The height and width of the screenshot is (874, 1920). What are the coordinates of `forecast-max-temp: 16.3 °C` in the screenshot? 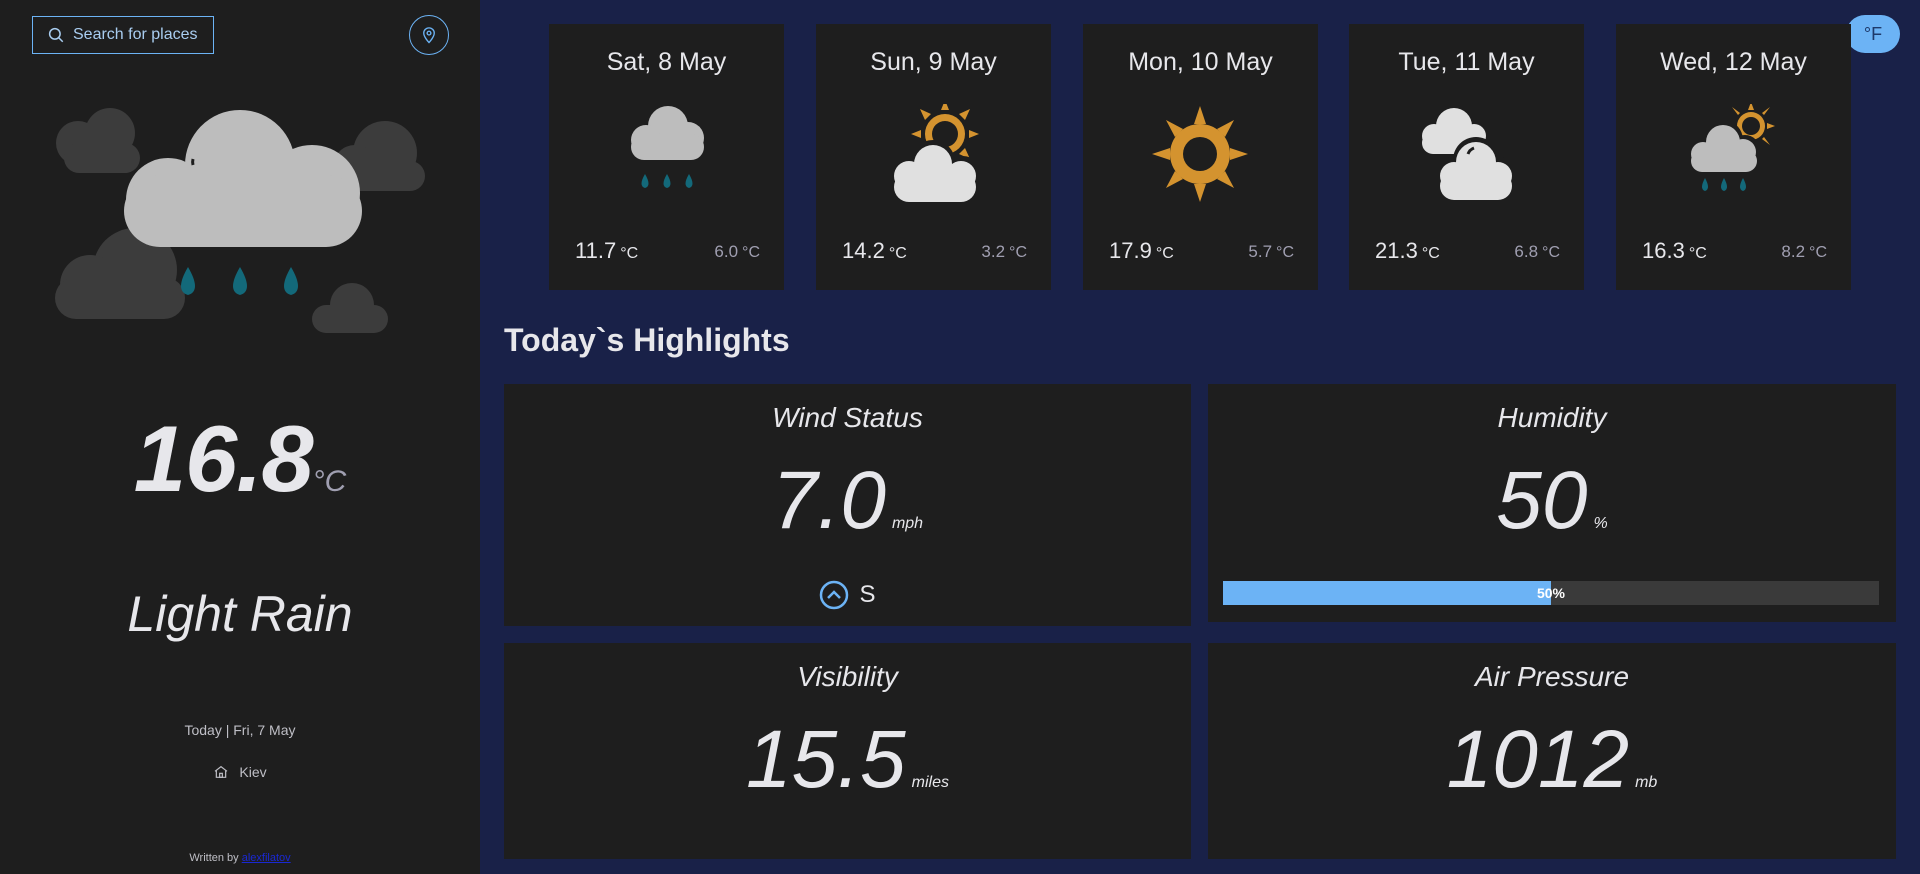 It's located at (1674, 251).